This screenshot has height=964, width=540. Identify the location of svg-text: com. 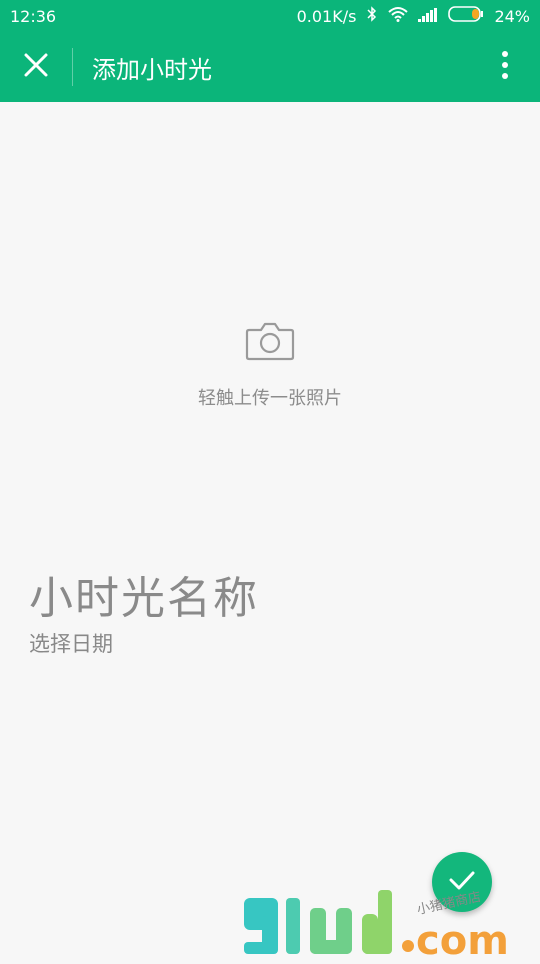
(462, 939).